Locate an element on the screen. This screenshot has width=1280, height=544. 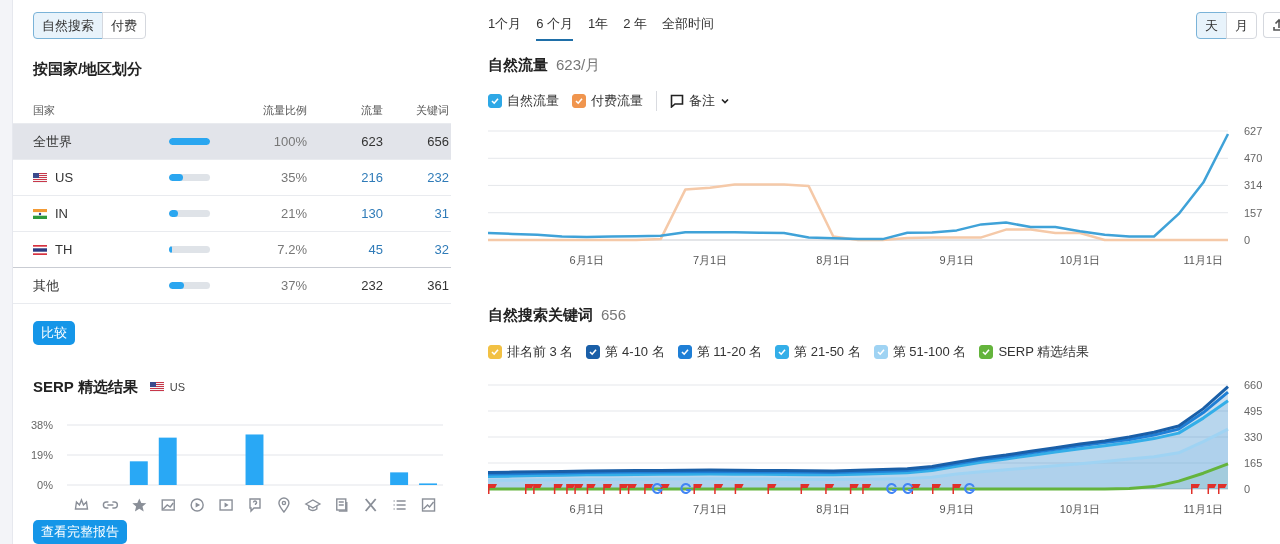
source-tab: 付费 is located at coordinates (124, 25).